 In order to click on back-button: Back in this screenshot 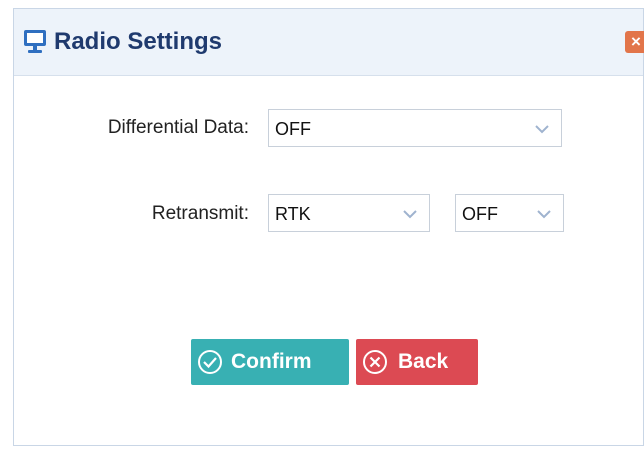, I will do `click(417, 362)`.